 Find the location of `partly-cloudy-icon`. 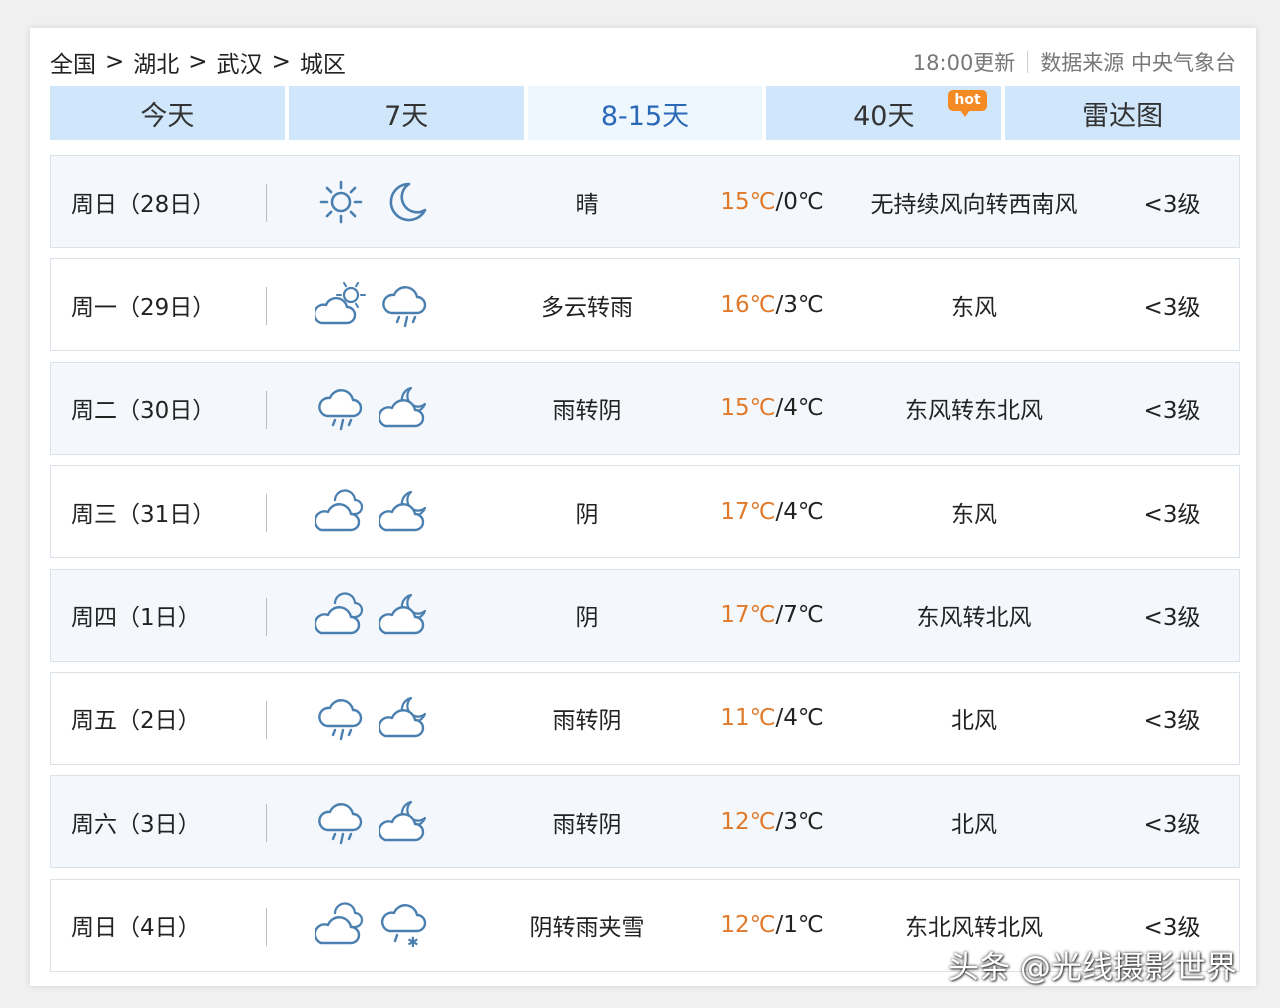

partly-cloudy-icon is located at coordinates (340, 303).